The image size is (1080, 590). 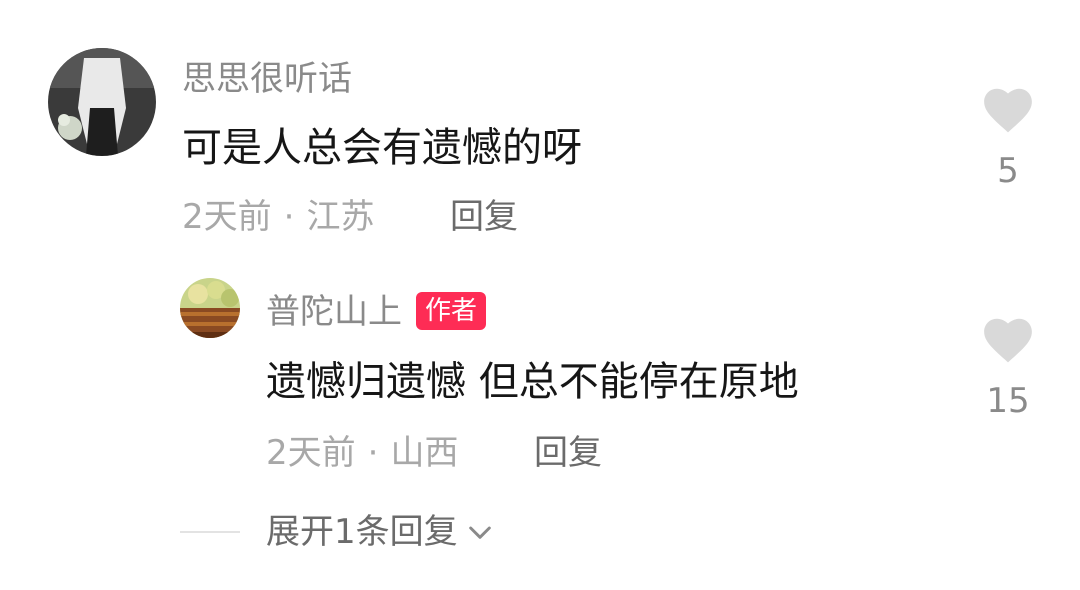 I want to click on comment-time: 2天前, so click(x=227, y=217).